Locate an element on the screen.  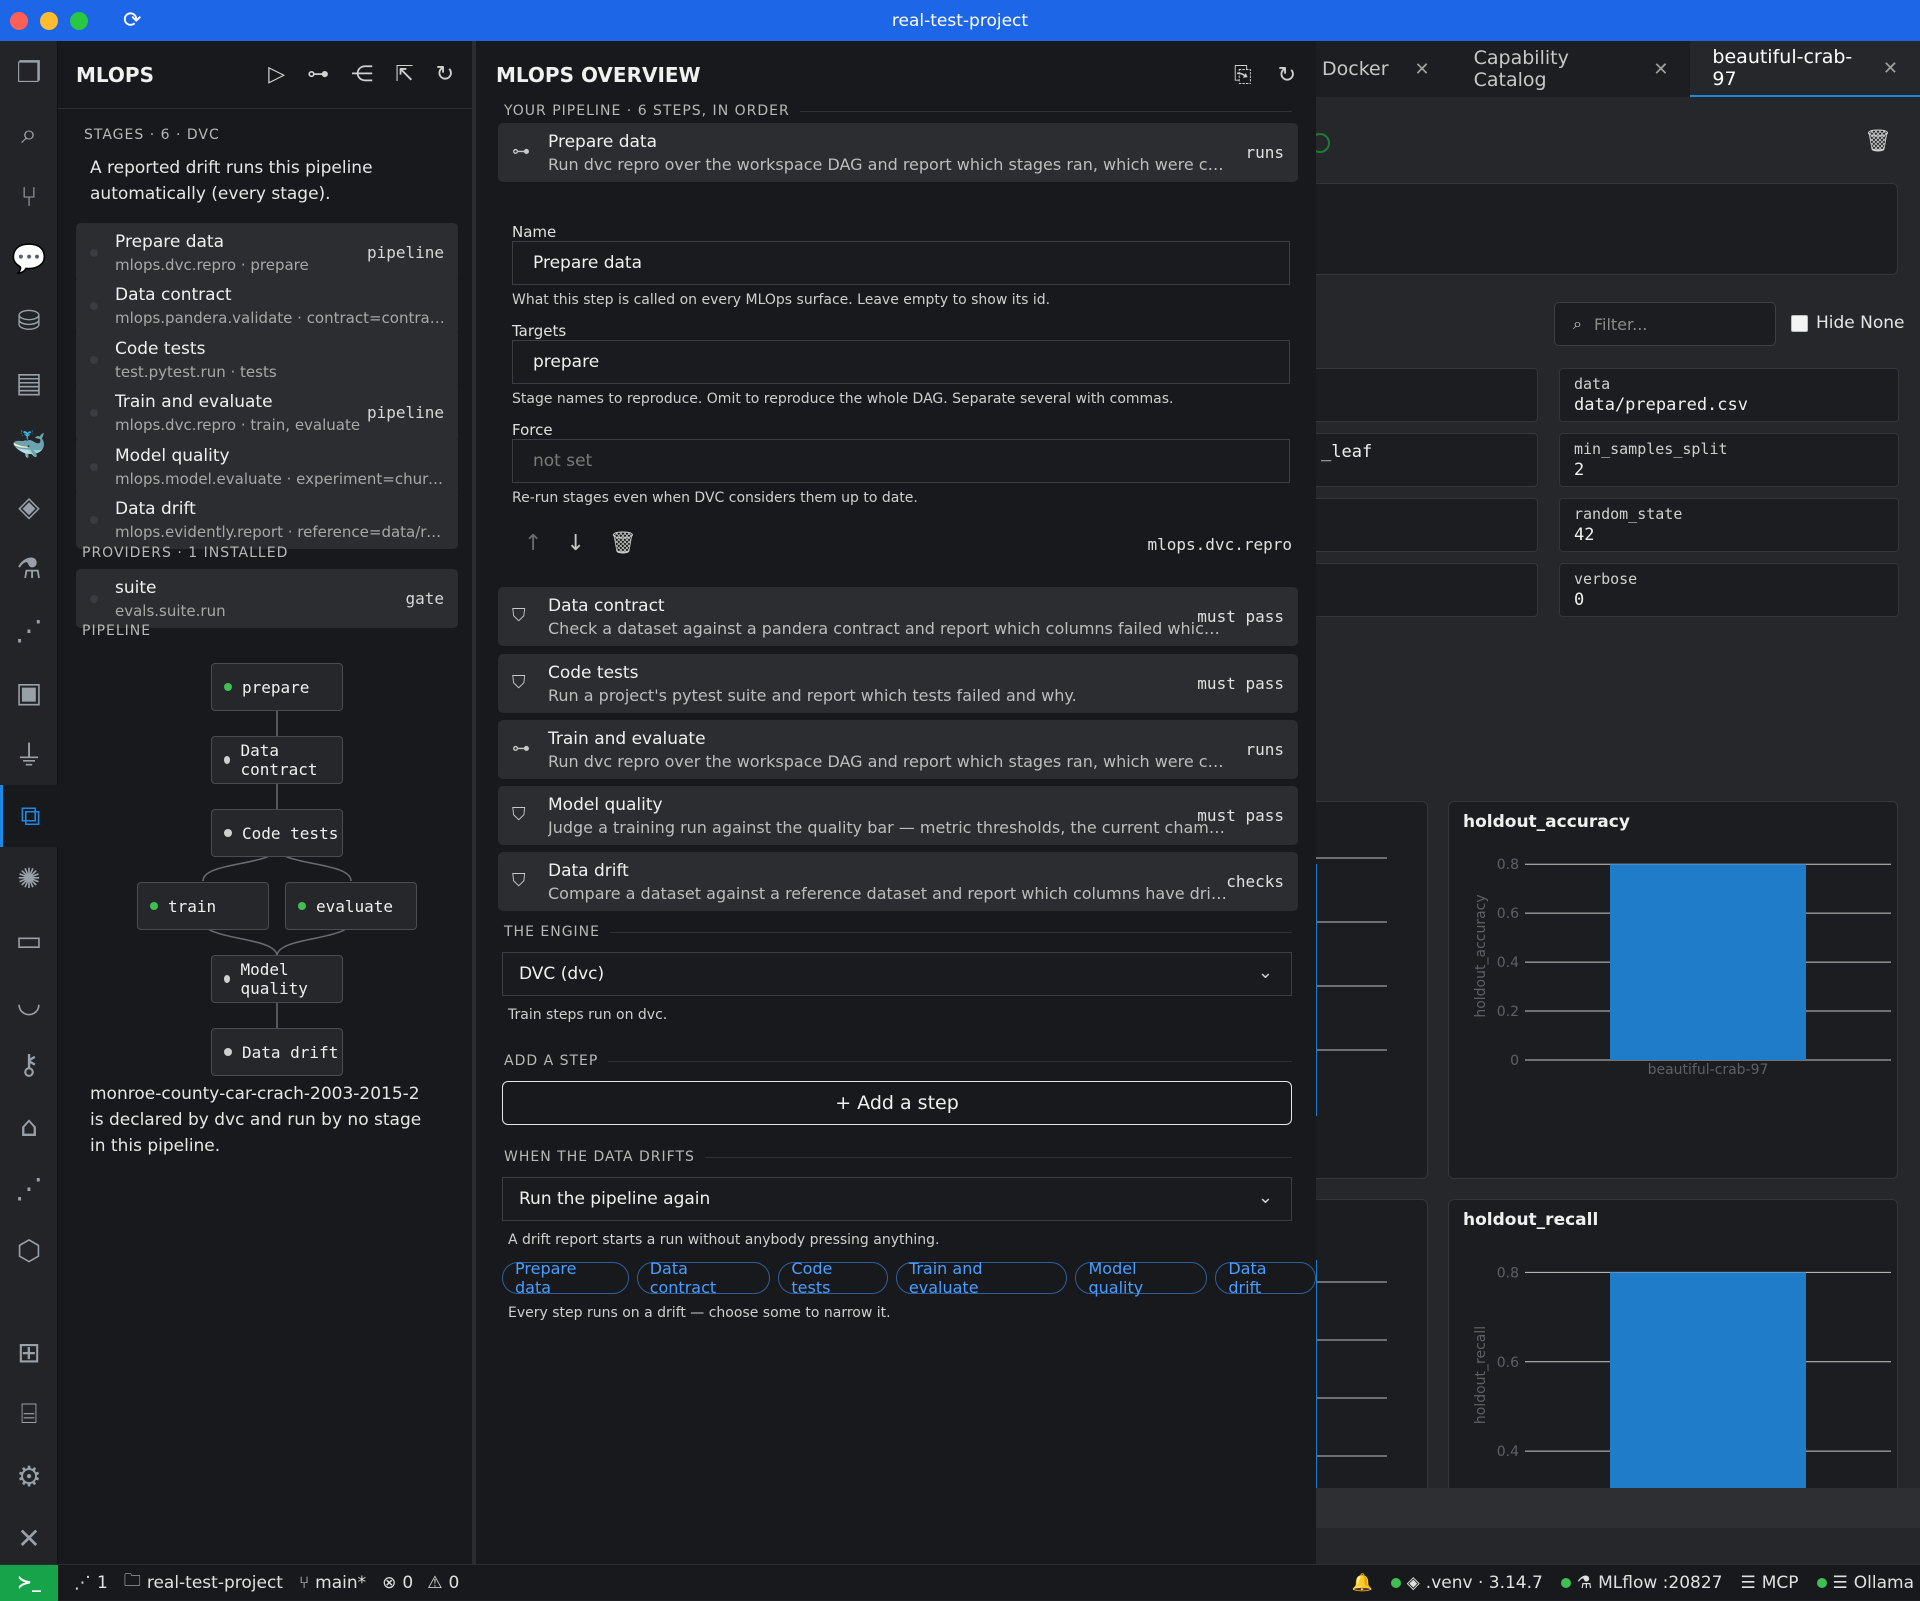
run-icon: ▷ is located at coordinates (276, 74).